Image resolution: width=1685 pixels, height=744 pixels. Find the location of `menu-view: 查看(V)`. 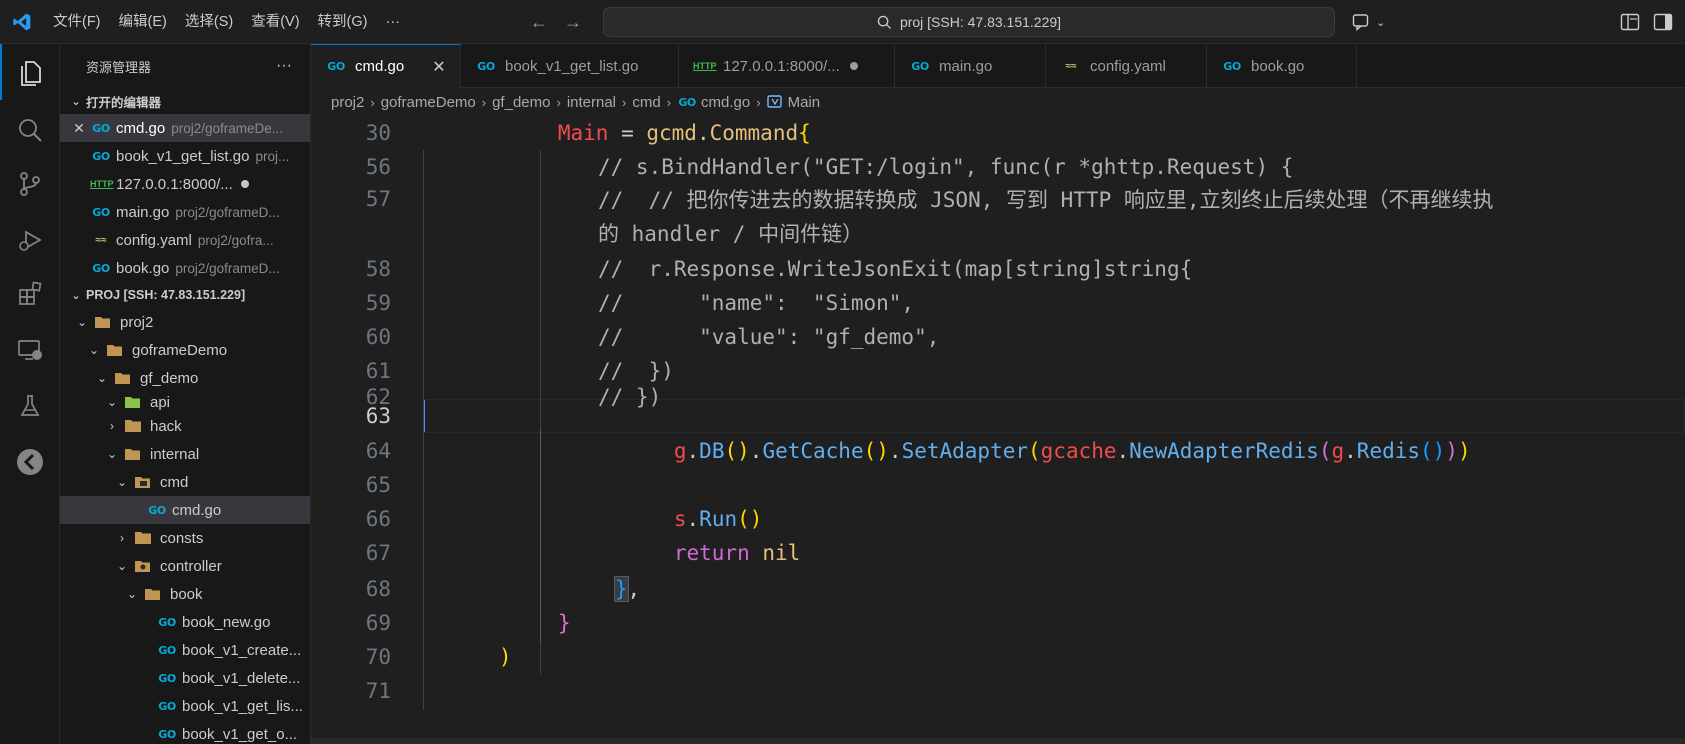

menu-view: 查看(V) is located at coordinates (275, 22).